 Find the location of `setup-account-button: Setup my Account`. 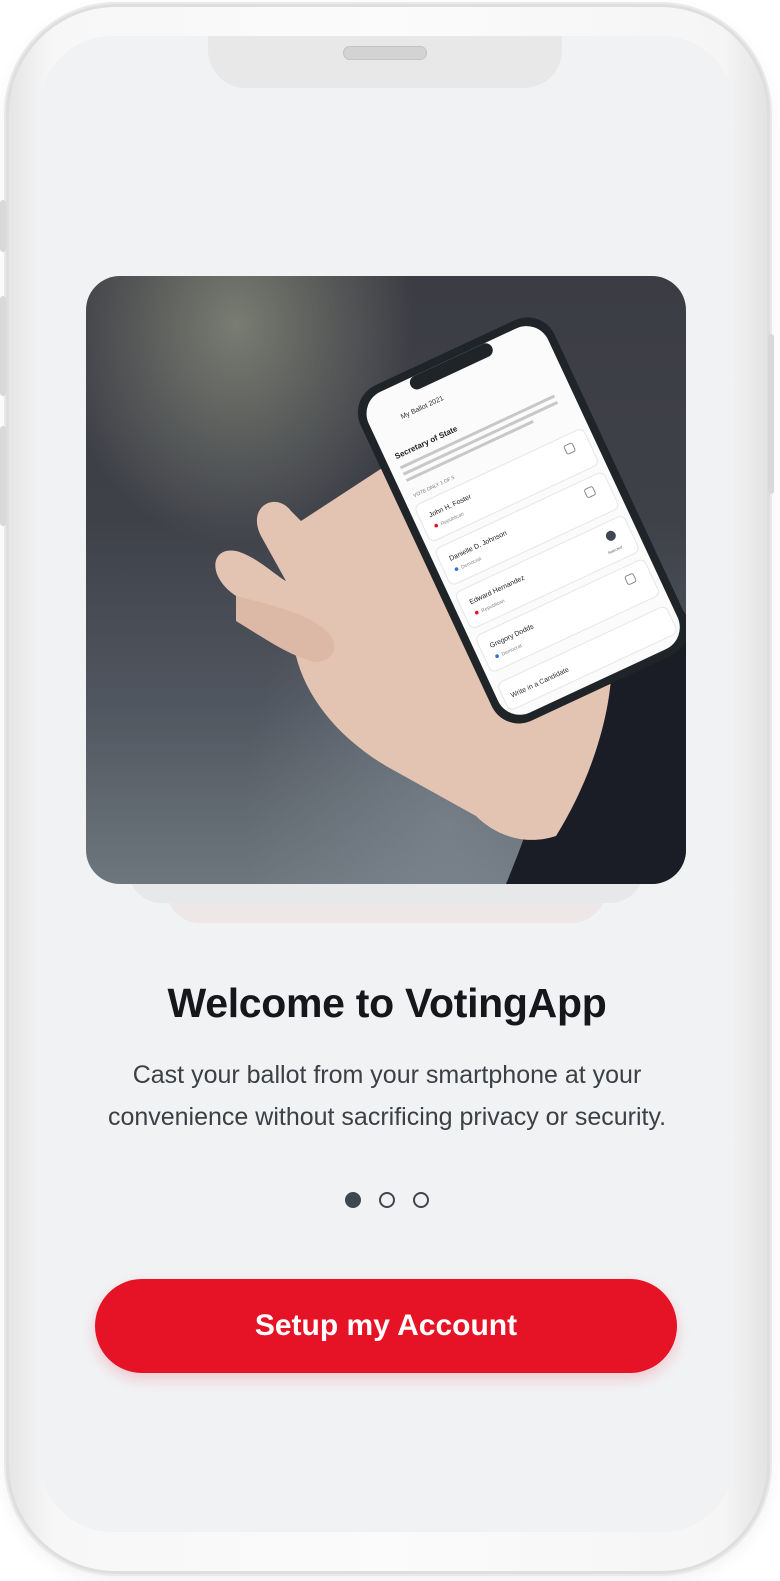

setup-account-button: Setup my Account is located at coordinates (386, 1326).